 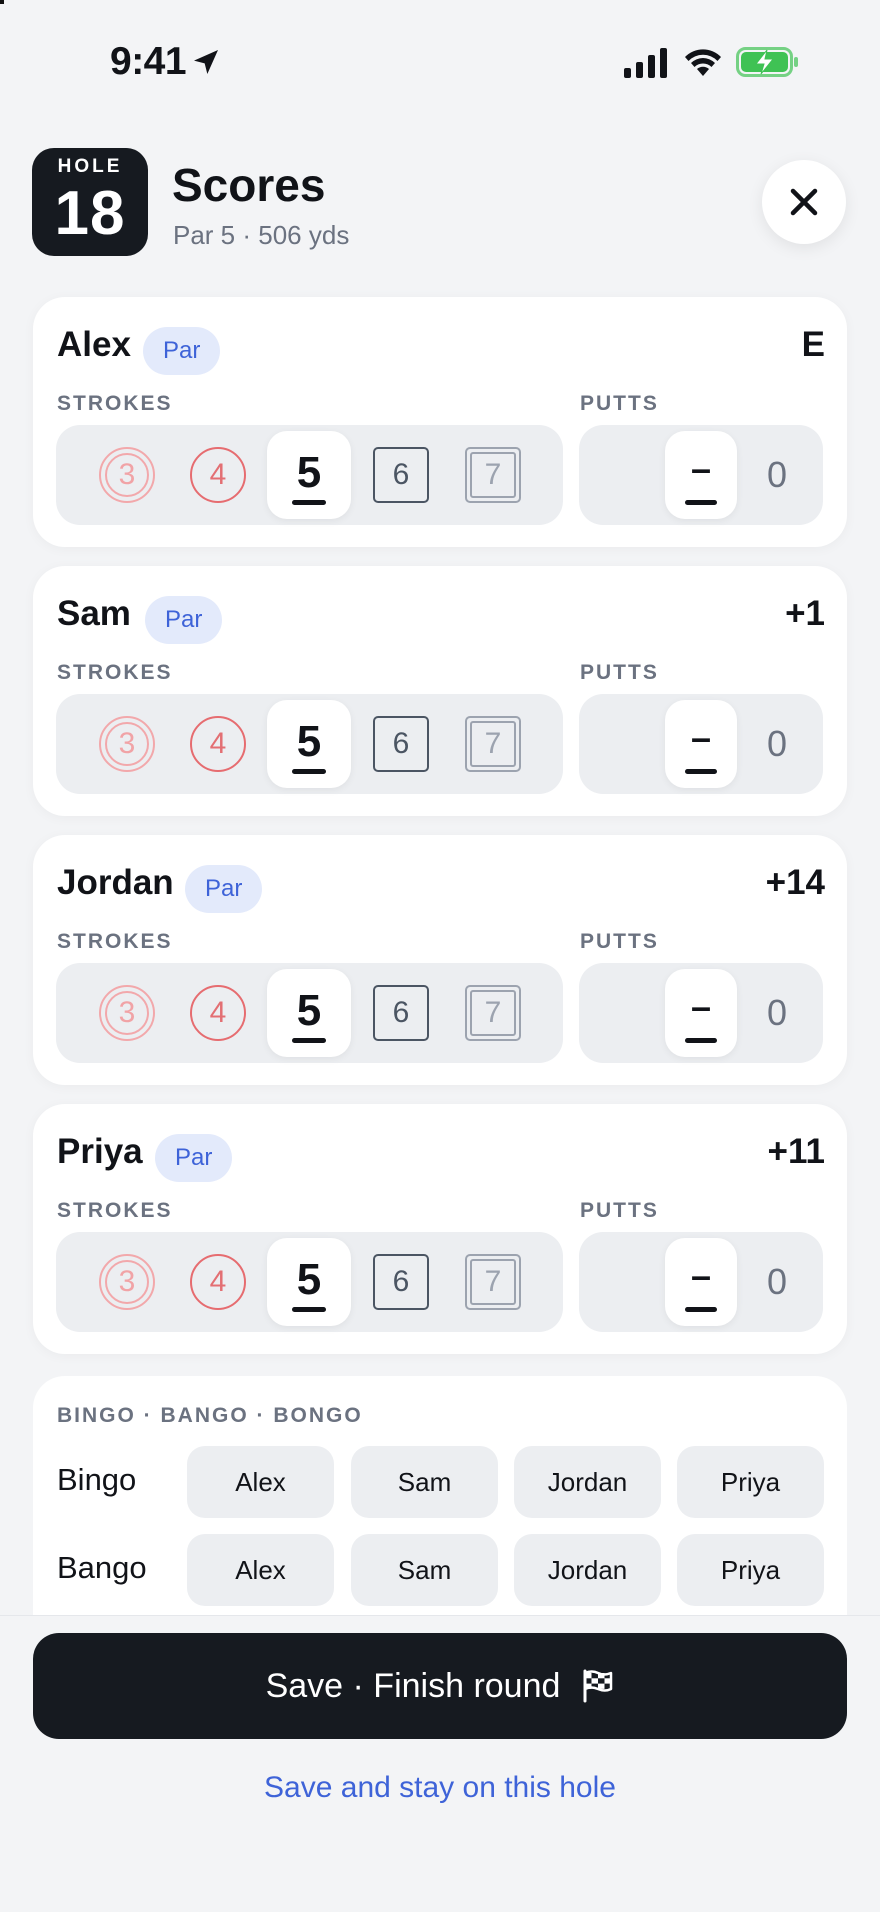 What do you see at coordinates (90, 213) in the screenshot?
I see `hole-number: 18` at bounding box center [90, 213].